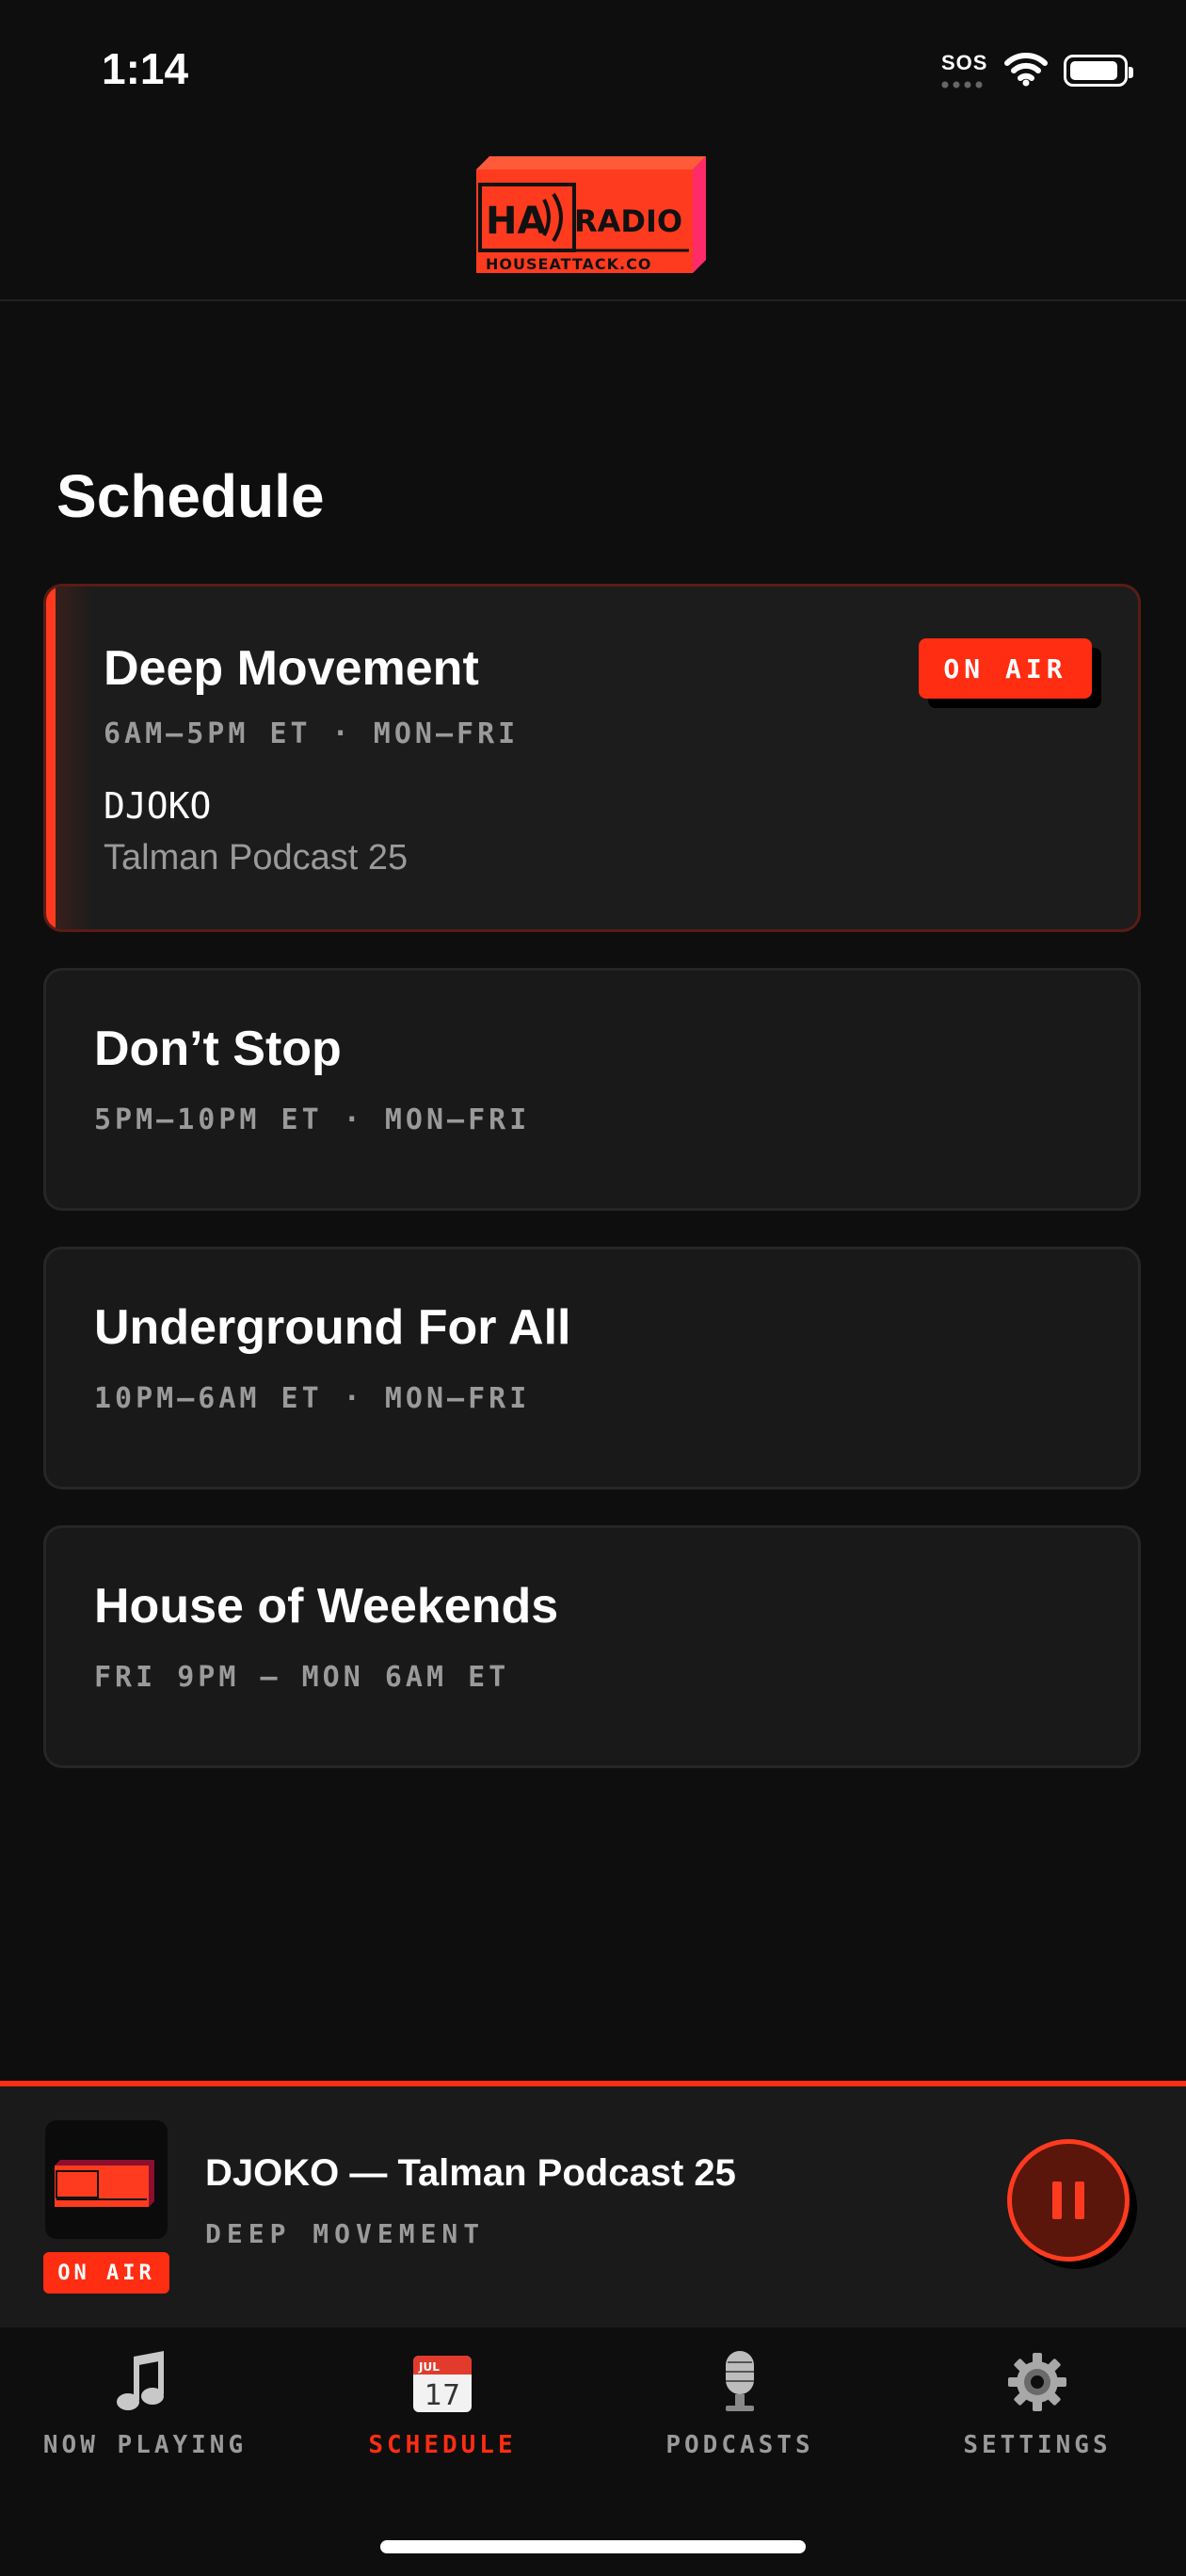  Describe the element at coordinates (739, 2445) in the screenshot. I see `tab-label: PODCASTS` at that location.